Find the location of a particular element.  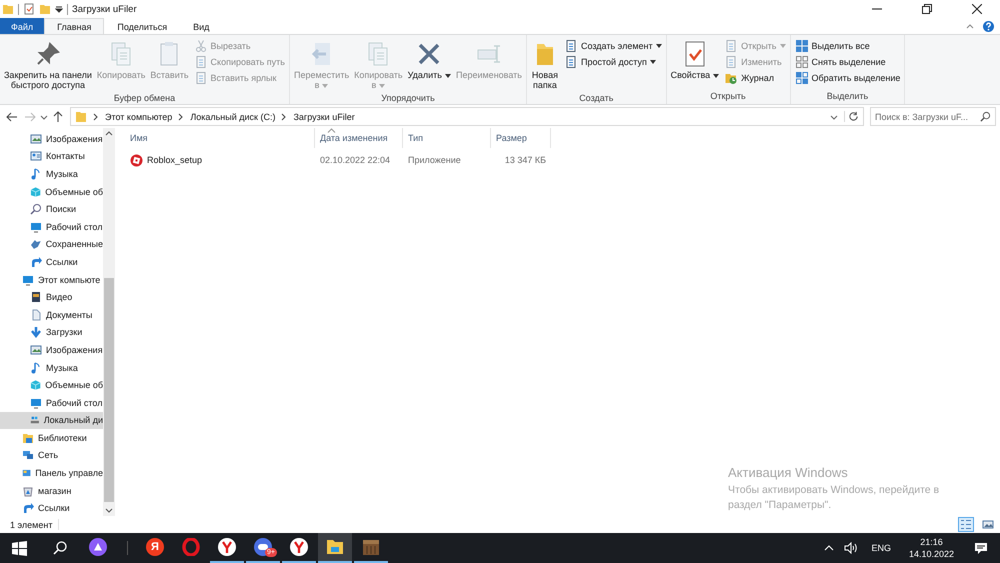

navigation-item: магазин is located at coordinates (51, 491).